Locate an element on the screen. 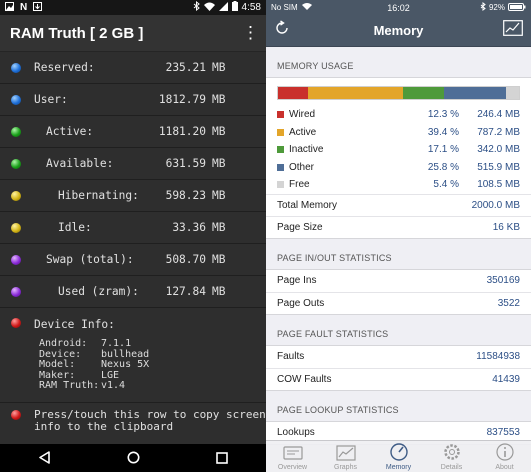 The image size is (531, 472). app-bar: RAM Truth [ 2 GB ] ⋮ is located at coordinates (133, 33).